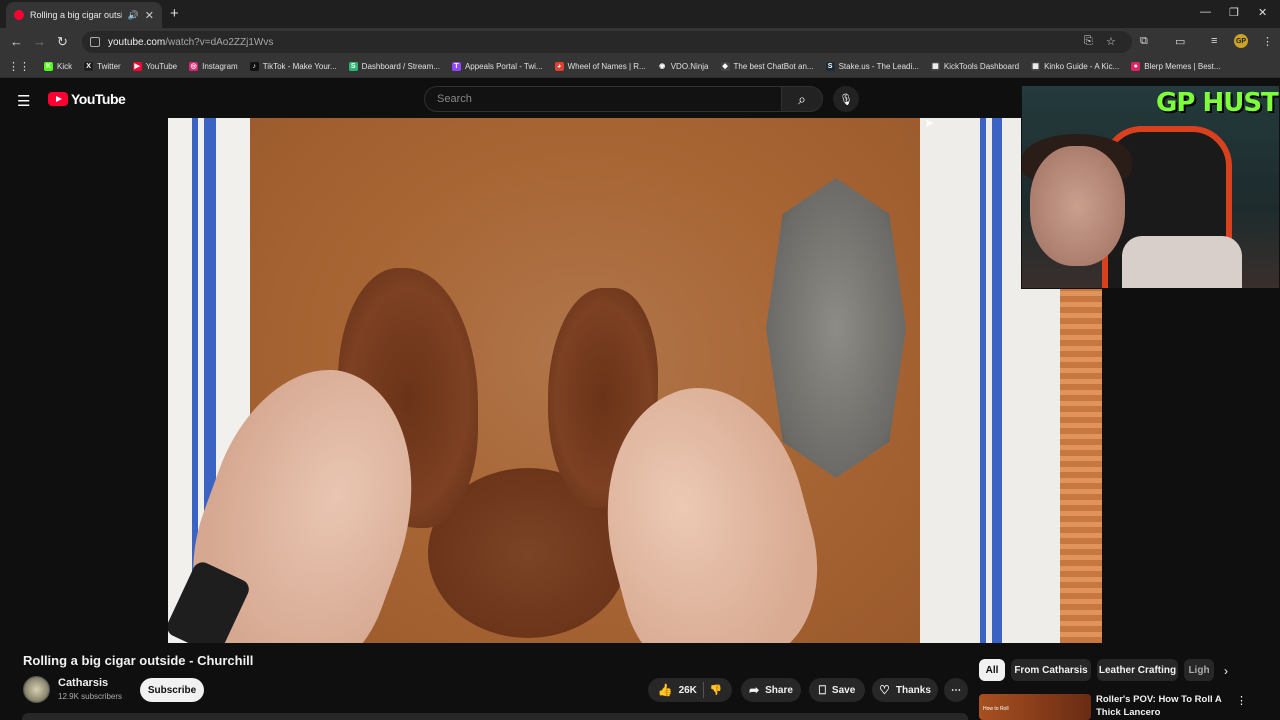 Image resolution: width=1280 pixels, height=720 pixels. What do you see at coordinates (149, 15) in the screenshot?
I see `close-tab-icon: ✕` at bounding box center [149, 15].